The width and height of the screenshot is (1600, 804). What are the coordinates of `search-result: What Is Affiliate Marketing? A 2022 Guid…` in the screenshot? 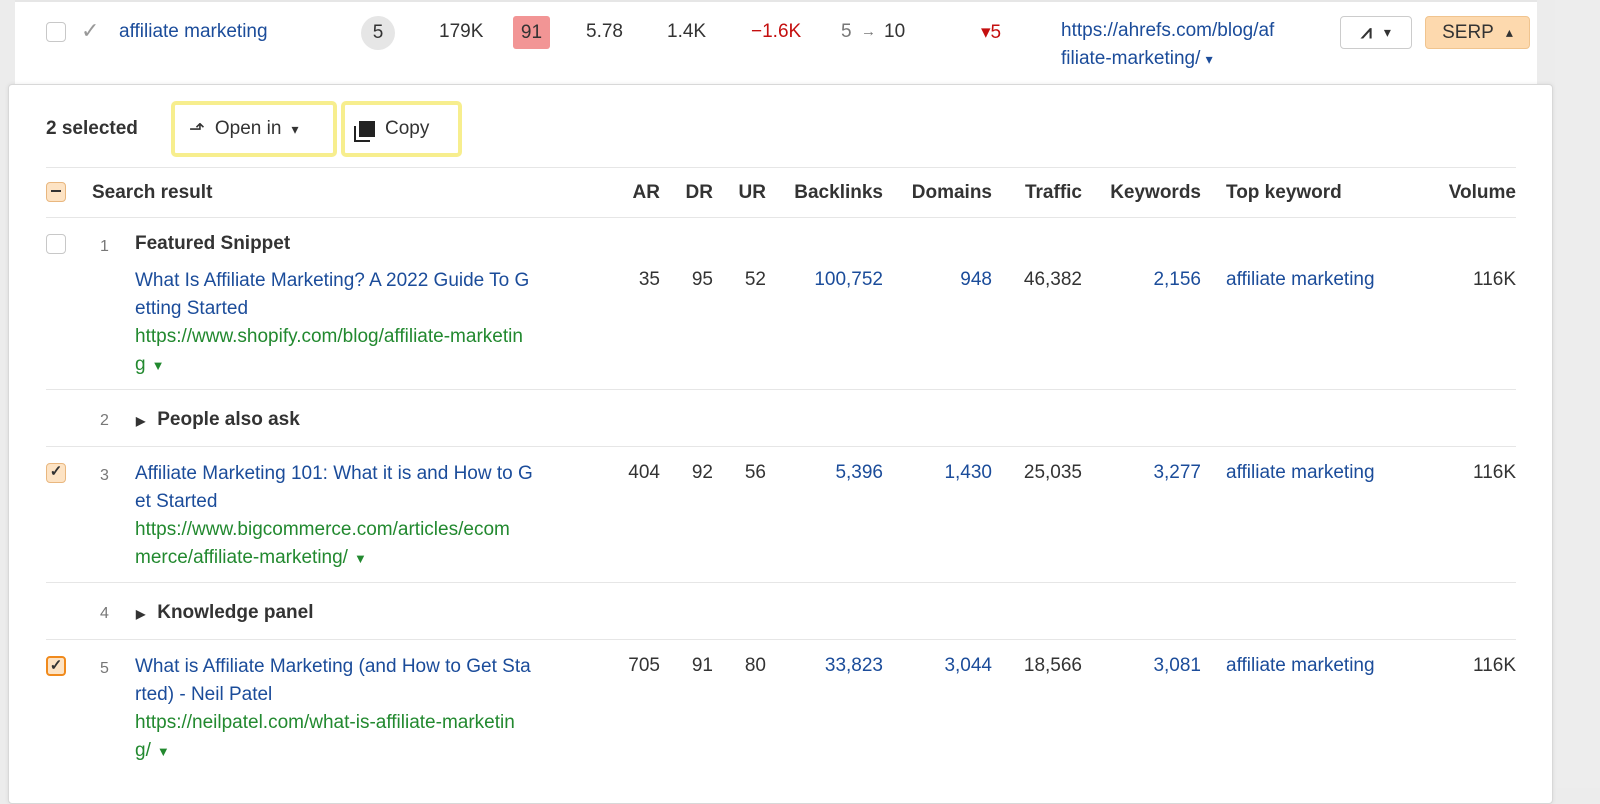 It's located at (332, 323).